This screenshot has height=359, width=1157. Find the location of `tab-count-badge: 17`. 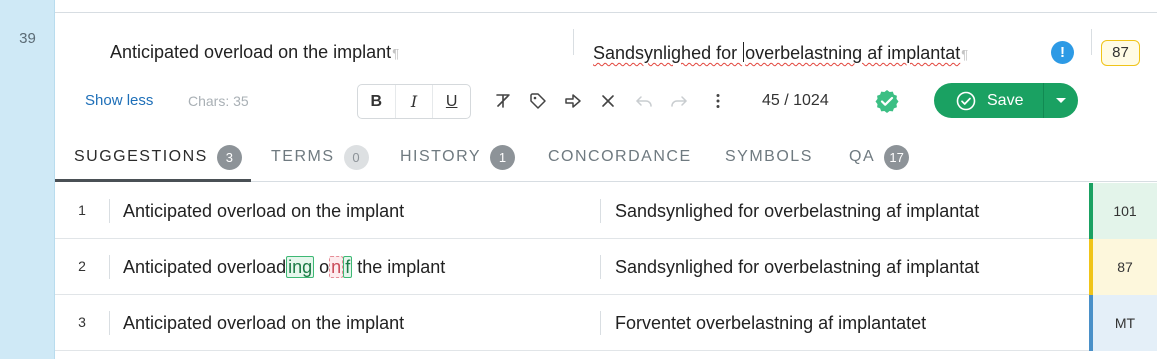

tab-count-badge: 17 is located at coordinates (897, 157).